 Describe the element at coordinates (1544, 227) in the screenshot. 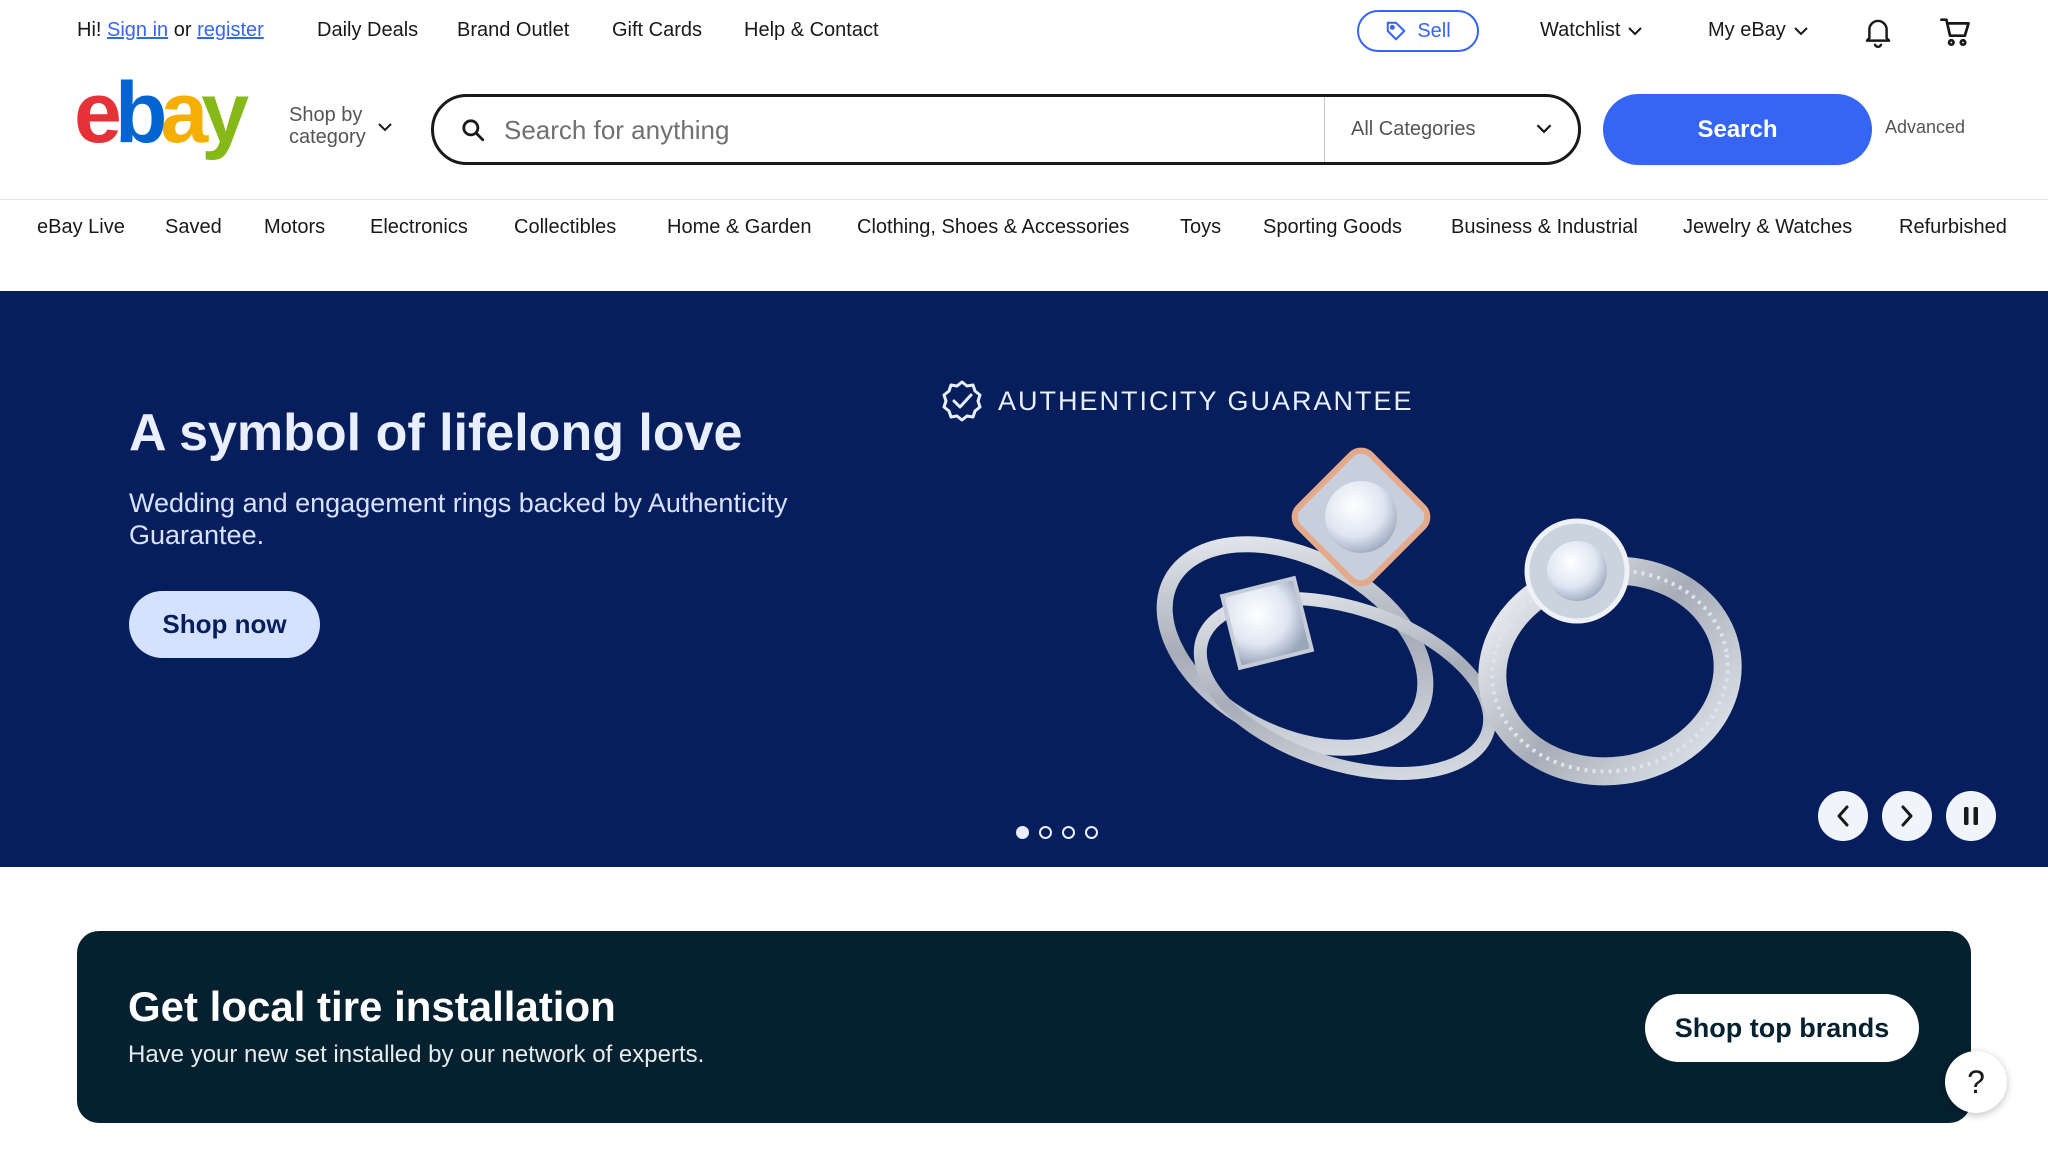

I see `nav-item-business-industrial: Business & Industrial` at that location.